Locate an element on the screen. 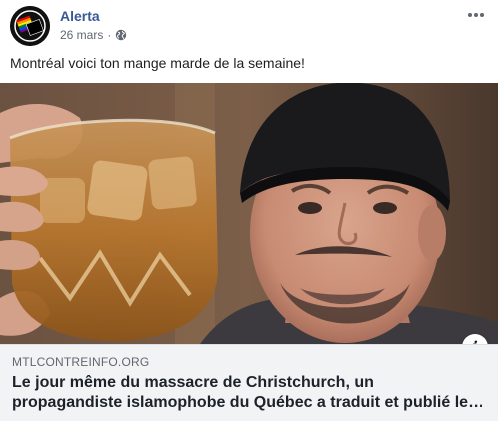 The height and width of the screenshot is (421, 498). globe-icon is located at coordinates (121, 35).